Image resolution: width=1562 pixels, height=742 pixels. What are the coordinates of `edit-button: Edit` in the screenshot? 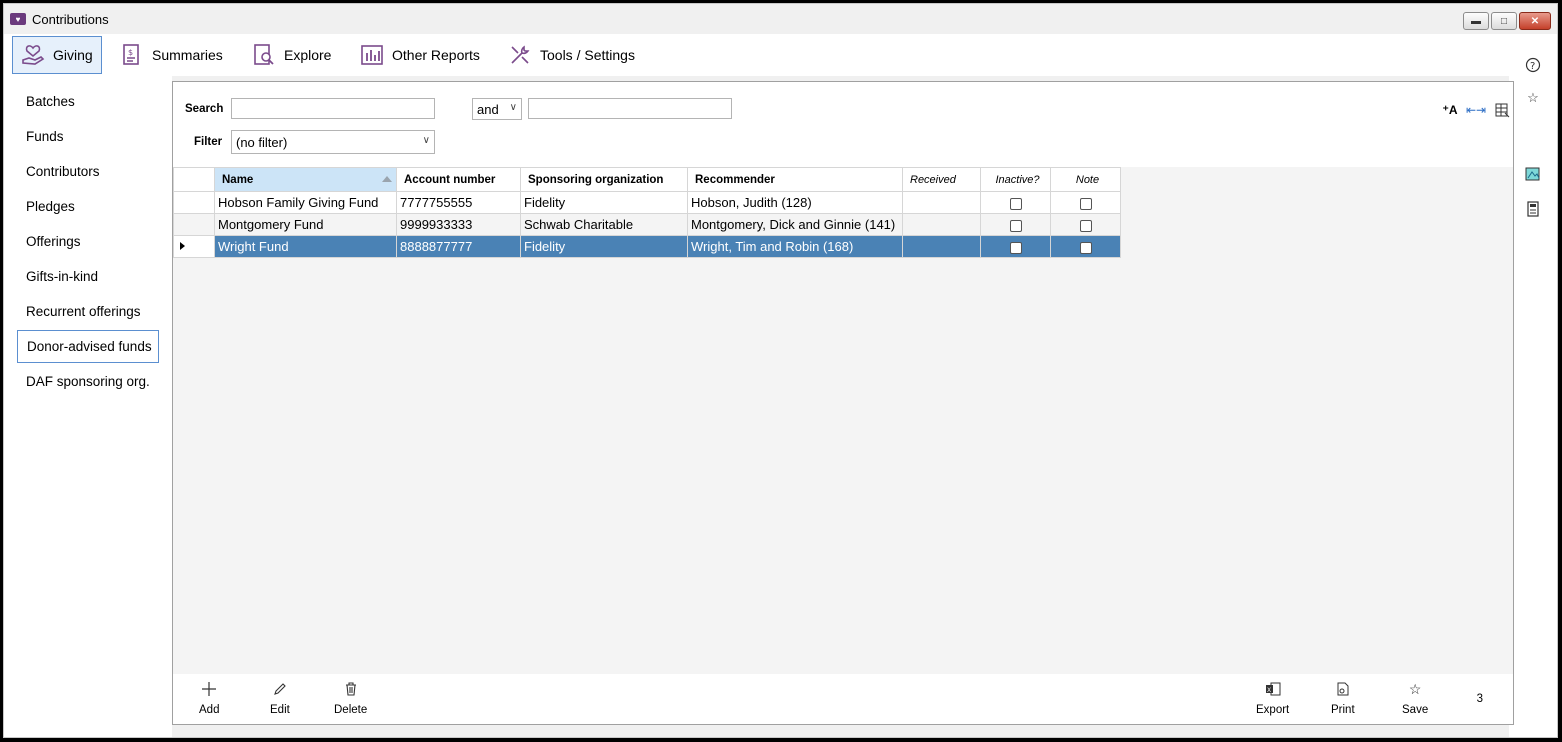 It's located at (280, 698).